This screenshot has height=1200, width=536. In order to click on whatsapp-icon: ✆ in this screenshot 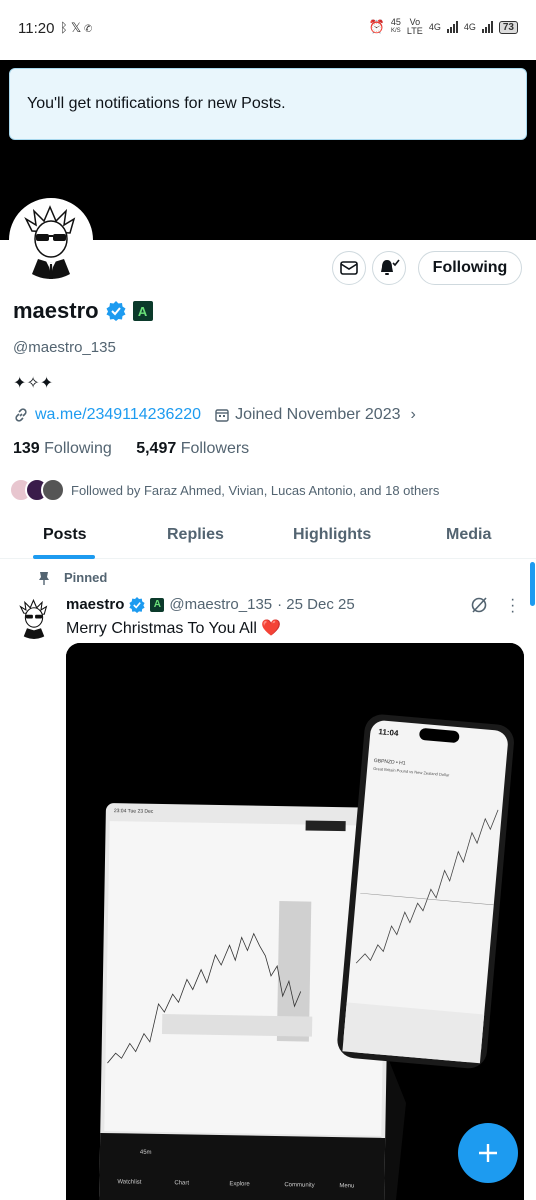, I will do `click(90, 27)`.